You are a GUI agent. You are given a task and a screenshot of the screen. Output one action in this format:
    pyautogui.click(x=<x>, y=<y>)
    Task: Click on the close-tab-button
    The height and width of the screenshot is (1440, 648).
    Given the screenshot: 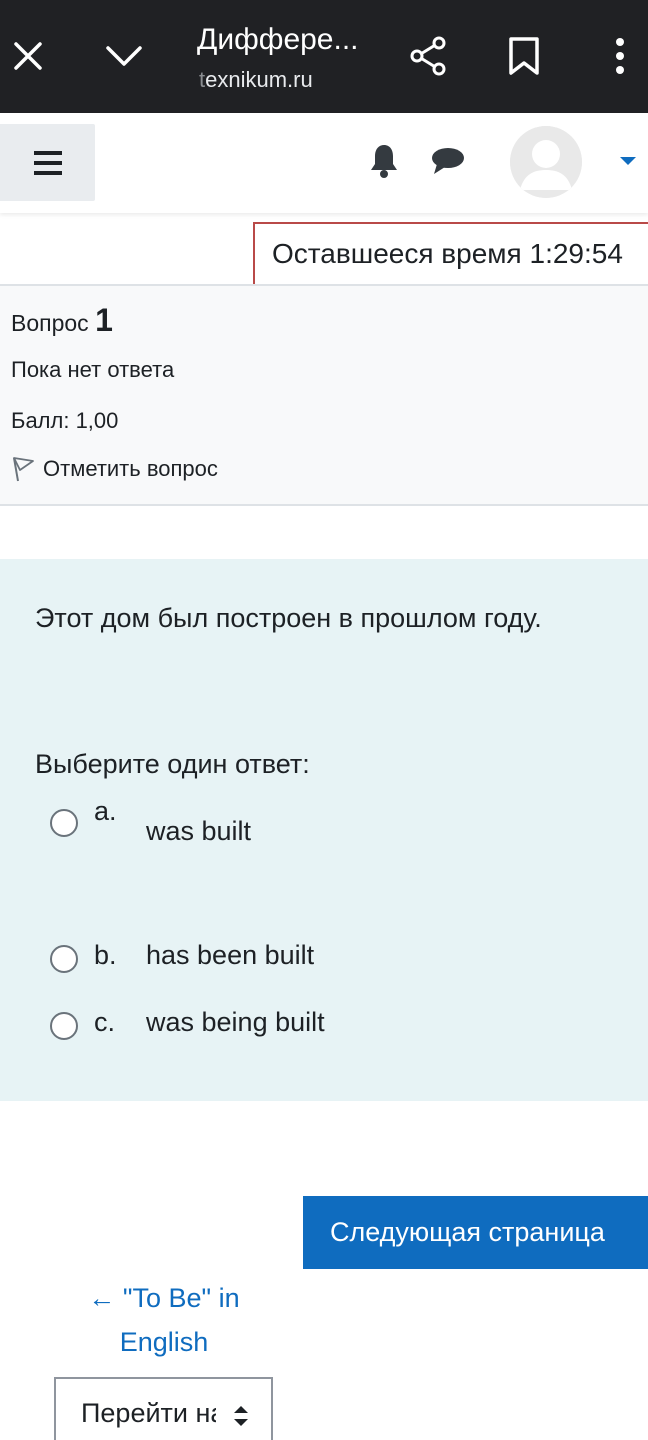 What is the action you would take?
    pyautogui.click(x=28, y=56)
    